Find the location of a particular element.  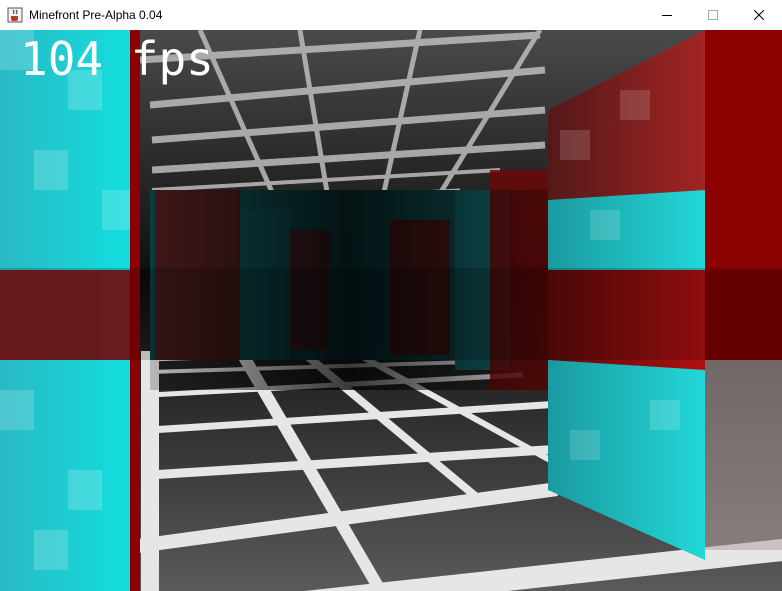

window-title: Minefront Pre-Alpha 0.04 is located at coordinates (96, 15).